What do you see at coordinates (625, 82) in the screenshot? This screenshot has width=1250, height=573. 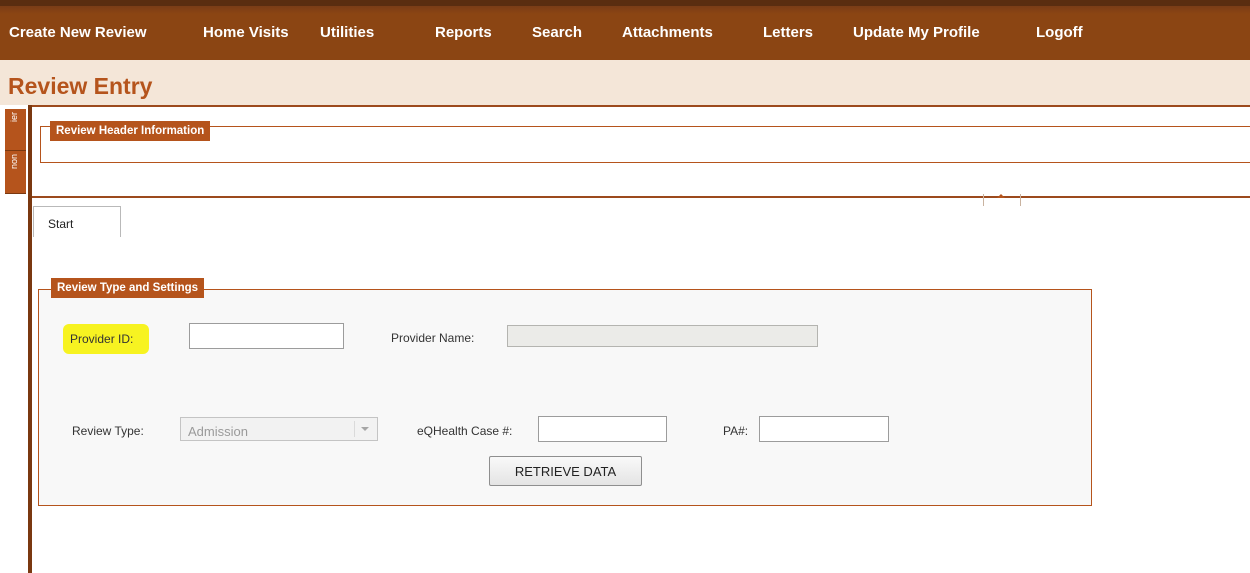 I see `title-bar: Review Entry` at bounding box center [625, 82].